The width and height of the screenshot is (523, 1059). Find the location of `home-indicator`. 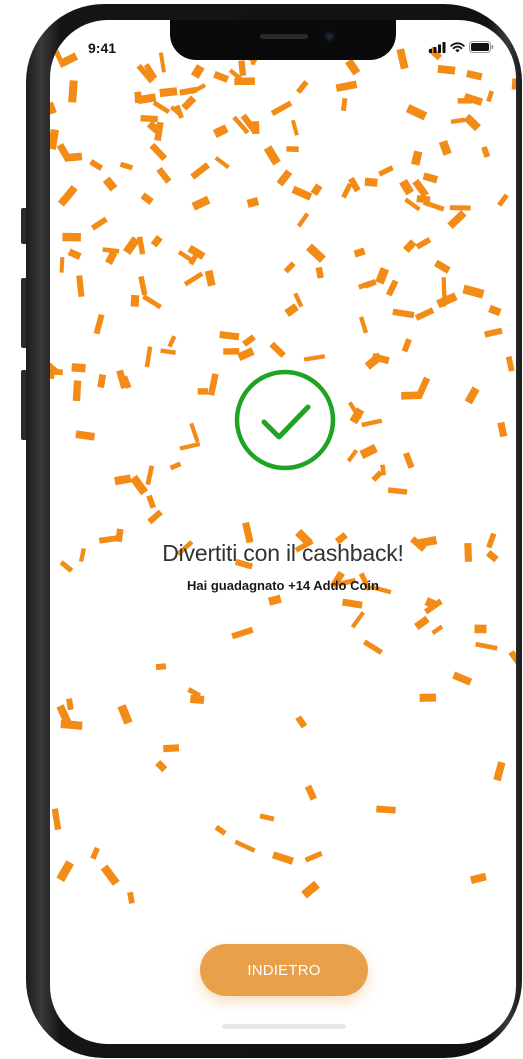

home-indicator is located at coordinates (284, 1026).